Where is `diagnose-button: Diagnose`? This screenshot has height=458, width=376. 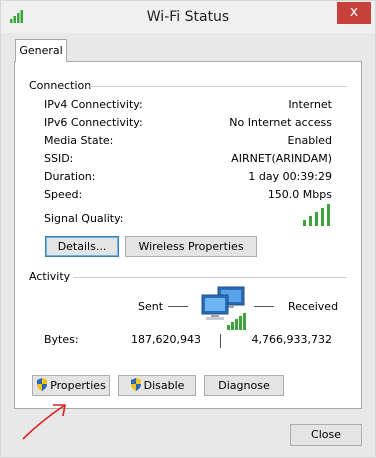
diagnose-button: Diagnose is located at coordinates (244, 385).